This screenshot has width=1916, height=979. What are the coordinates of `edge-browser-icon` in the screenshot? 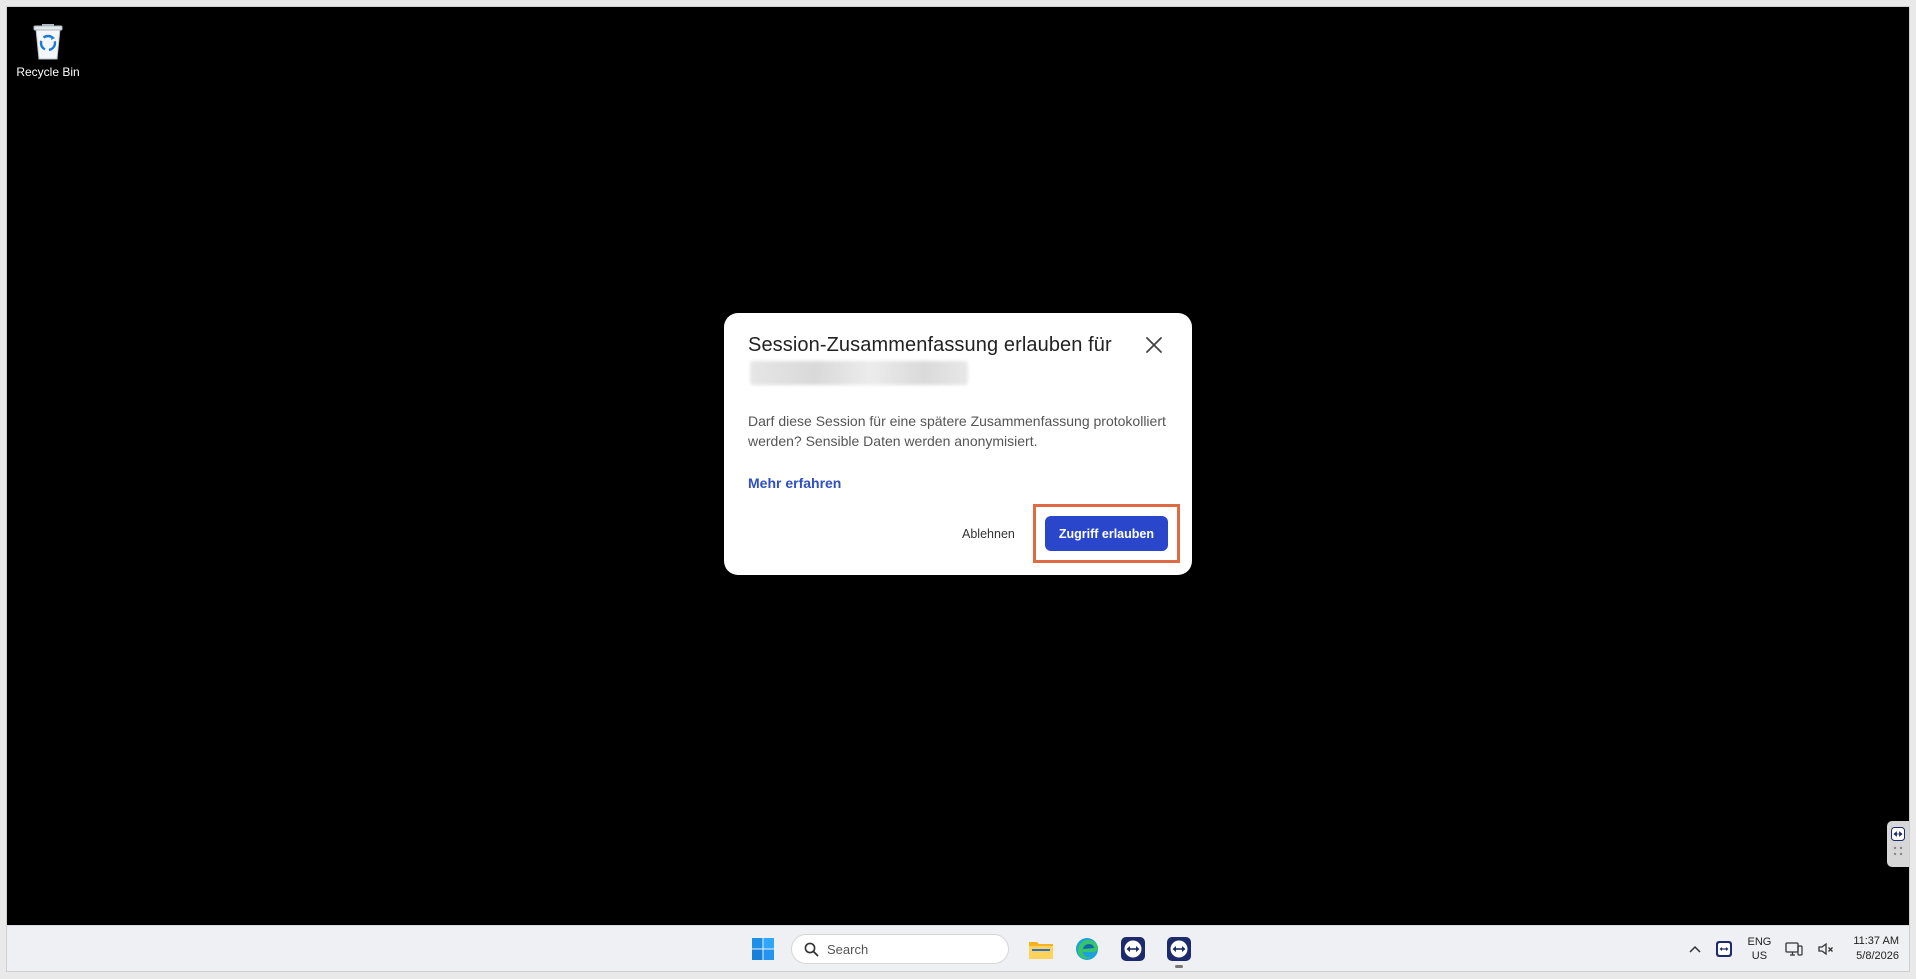 It's located at (1087, 949).